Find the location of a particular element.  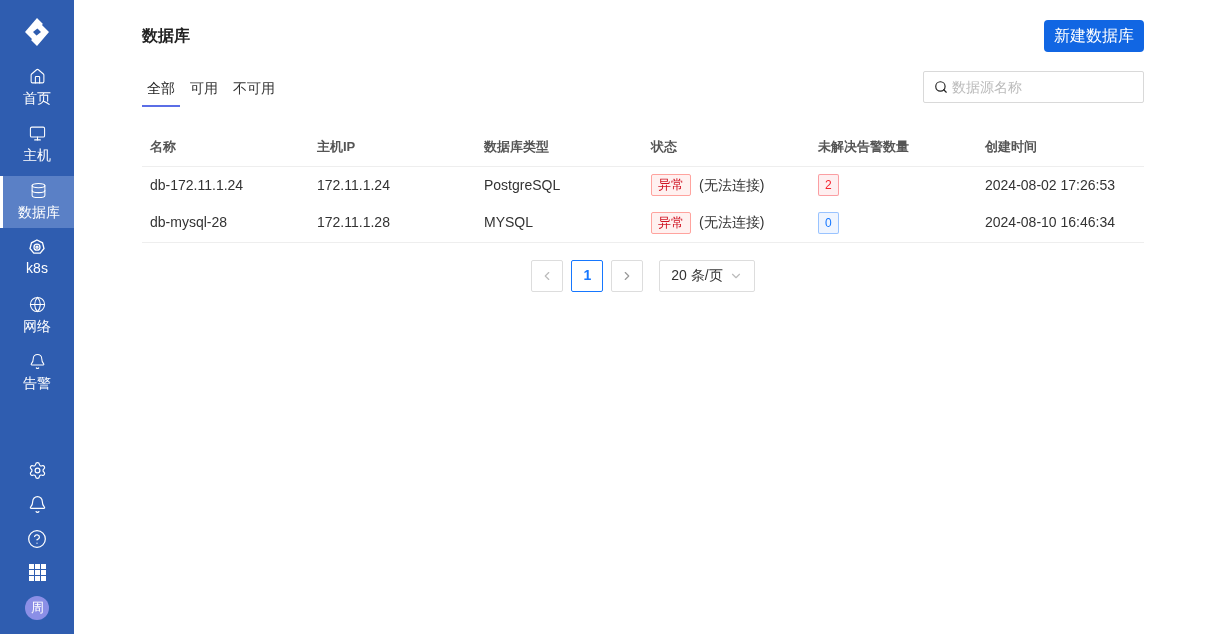

filter-tab: 全部 is located at coordinates (161, 89).